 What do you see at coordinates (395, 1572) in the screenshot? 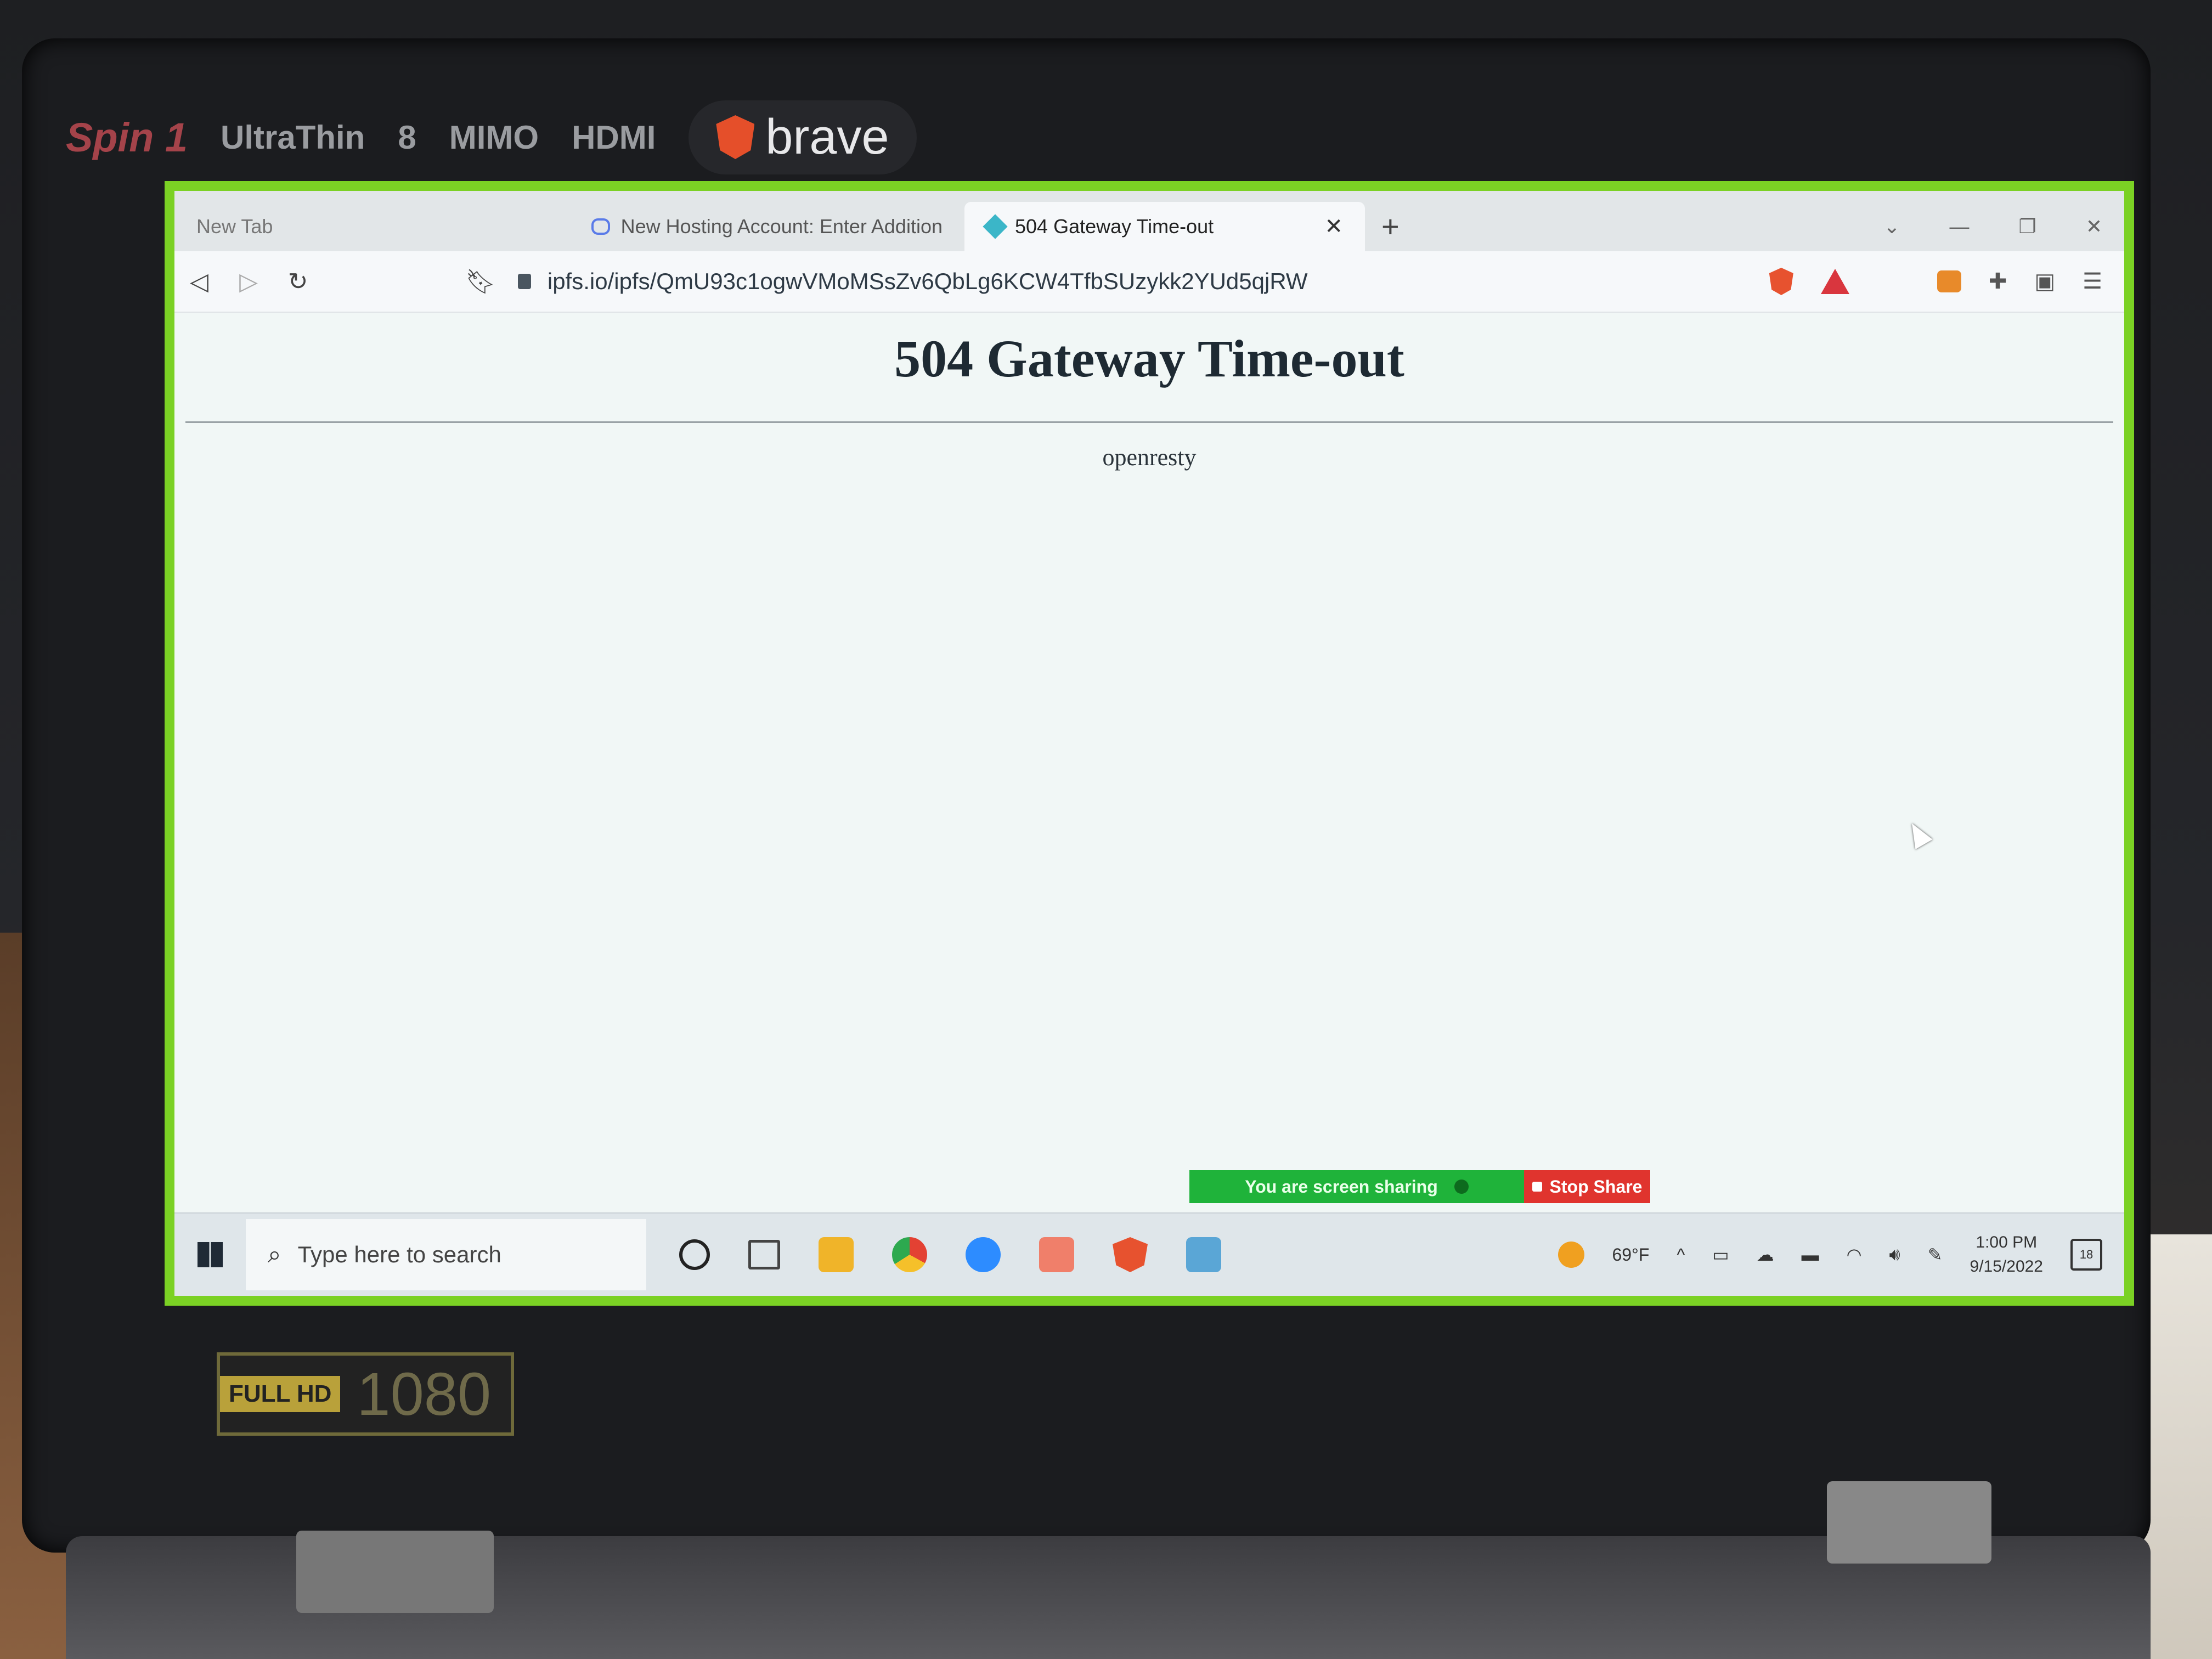
I see `hinge-left` at bounding box center [395, 1572].